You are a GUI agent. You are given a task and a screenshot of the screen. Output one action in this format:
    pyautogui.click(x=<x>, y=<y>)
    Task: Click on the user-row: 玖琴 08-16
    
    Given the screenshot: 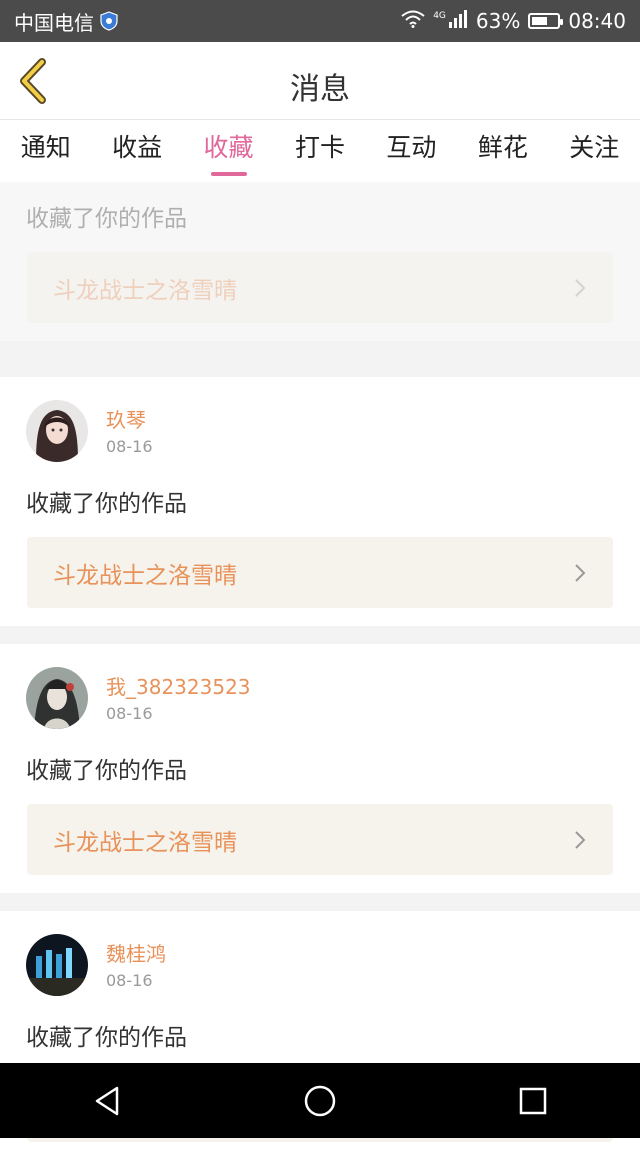 What is the action you would take?
    pyautogui.click(x=320, y=420)
    